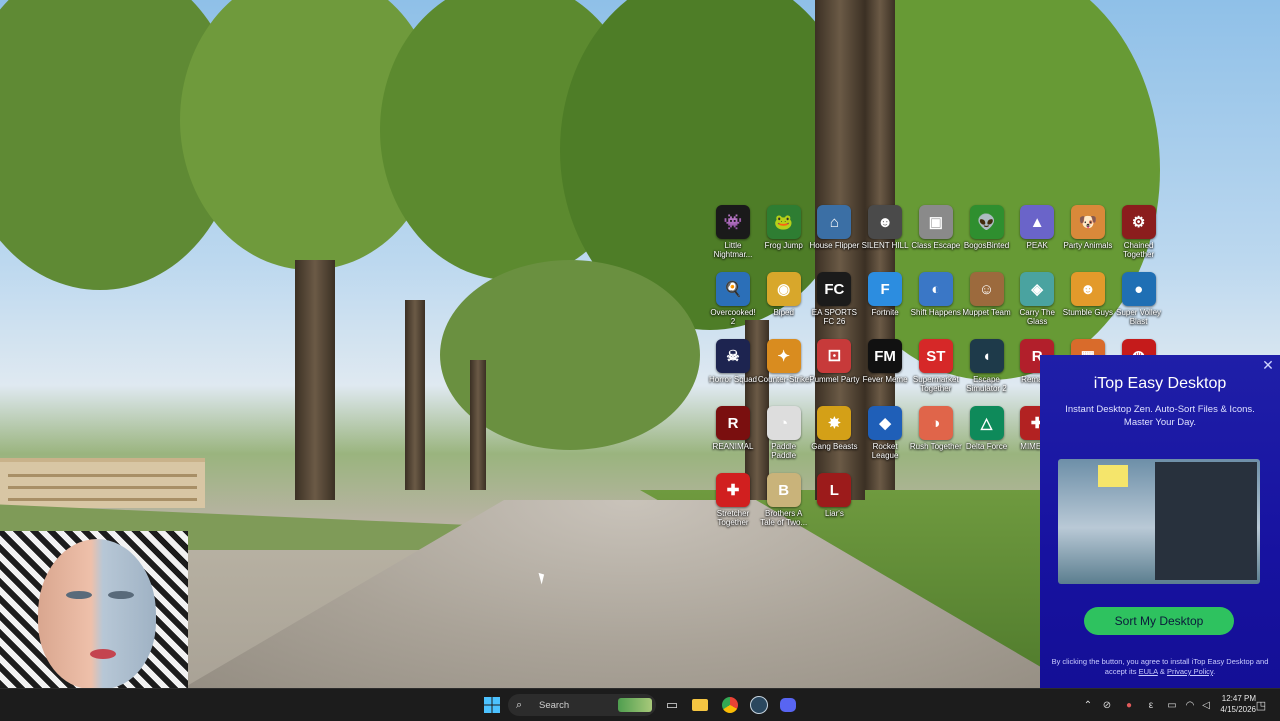  Describe the element at coordinates (102, 483) in the screenshot. I see `distant-building` at that location.